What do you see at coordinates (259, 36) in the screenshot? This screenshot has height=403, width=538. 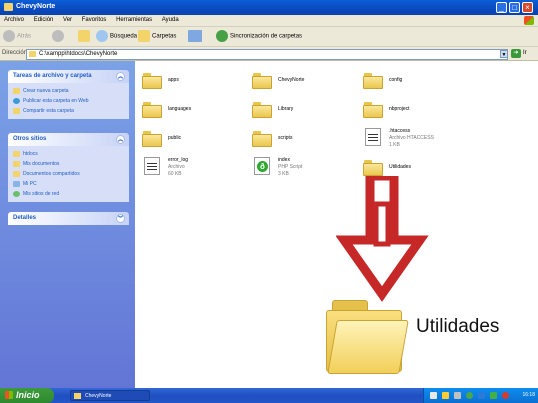 I see `sync-button: Sincronización de carpetas` at bounding box center [259, 36].